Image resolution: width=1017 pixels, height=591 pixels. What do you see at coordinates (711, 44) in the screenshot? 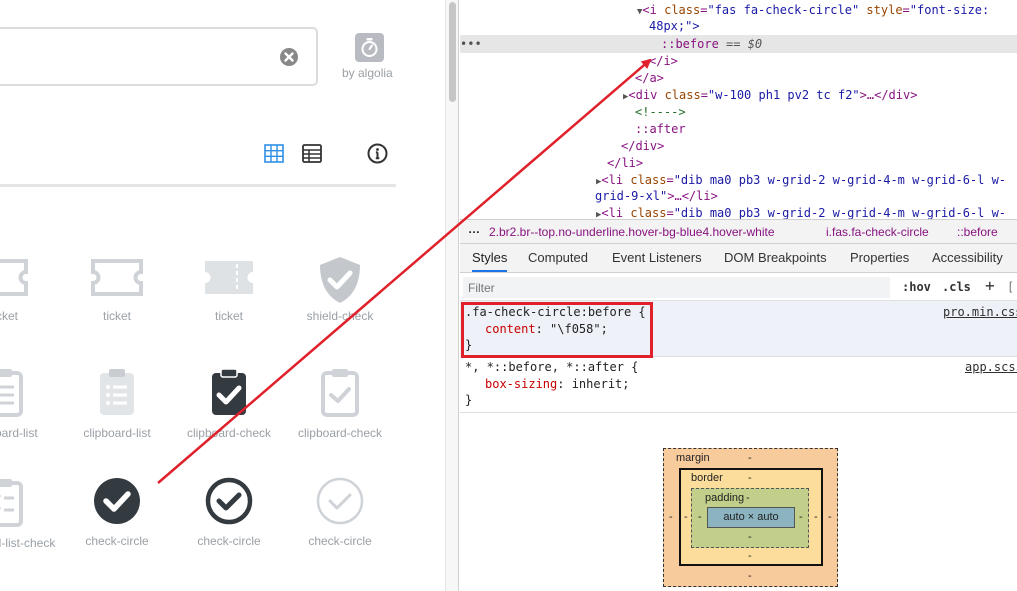
I see `dom-node-before: ::before == $0` at bounding box center [711, 44].